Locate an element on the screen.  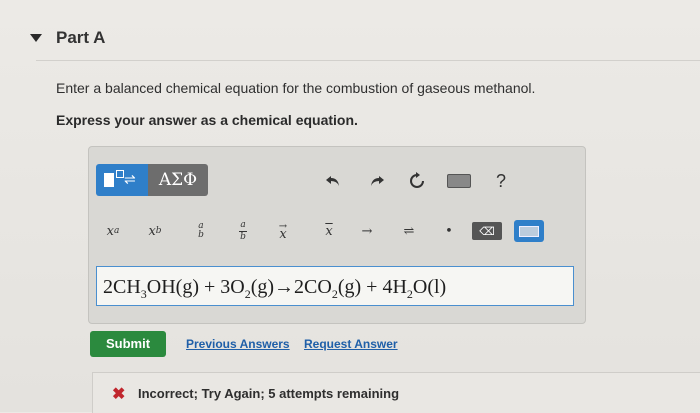
templates-button: ⇌ is located at coordinates (122, 180).